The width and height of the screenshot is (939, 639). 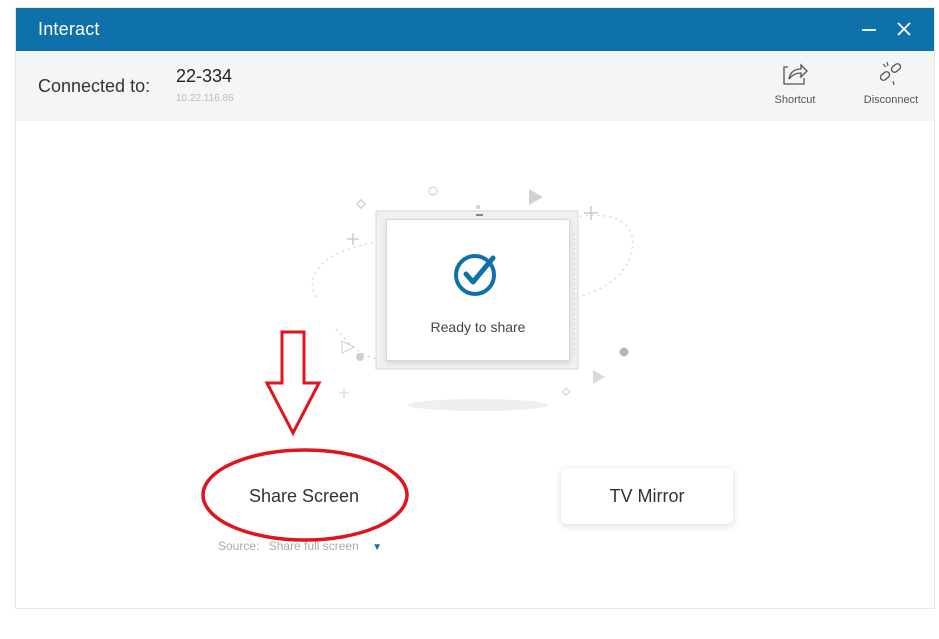 I want to click on ready-status-card: Ready to share, so click(x=478, y=290).